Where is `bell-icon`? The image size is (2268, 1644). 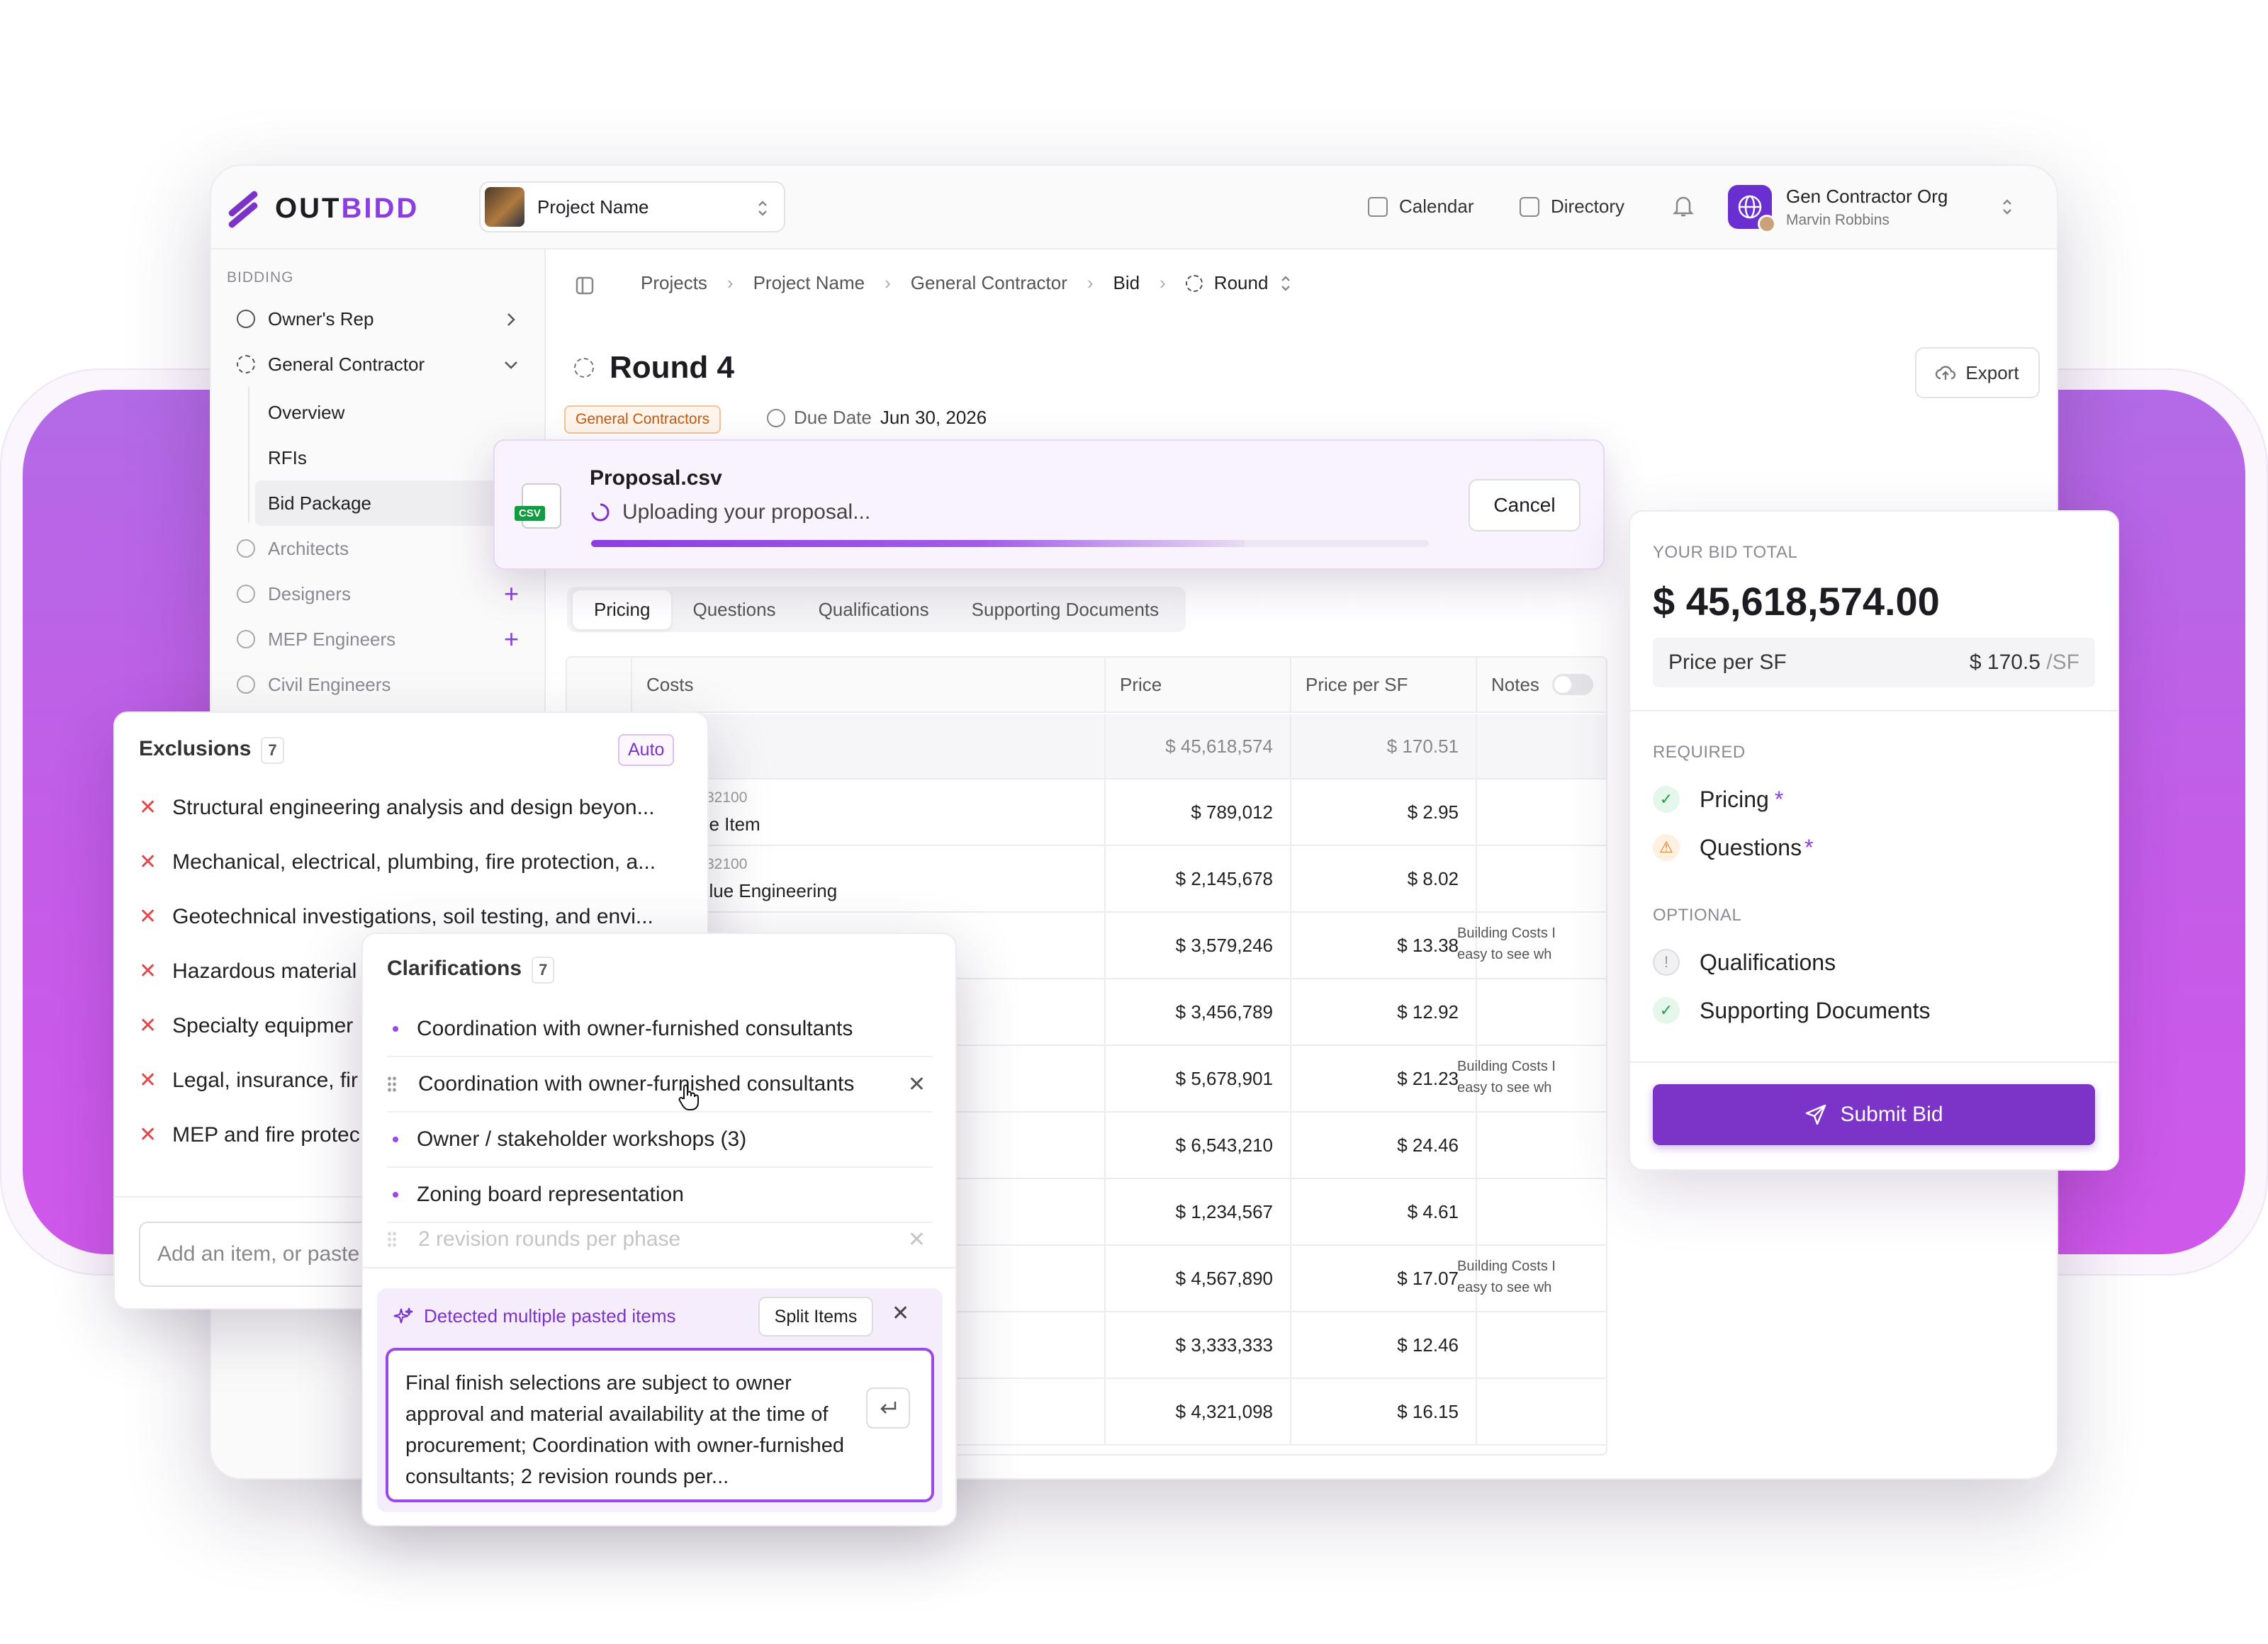
bell-icon is located at coordinates (1683, 206).